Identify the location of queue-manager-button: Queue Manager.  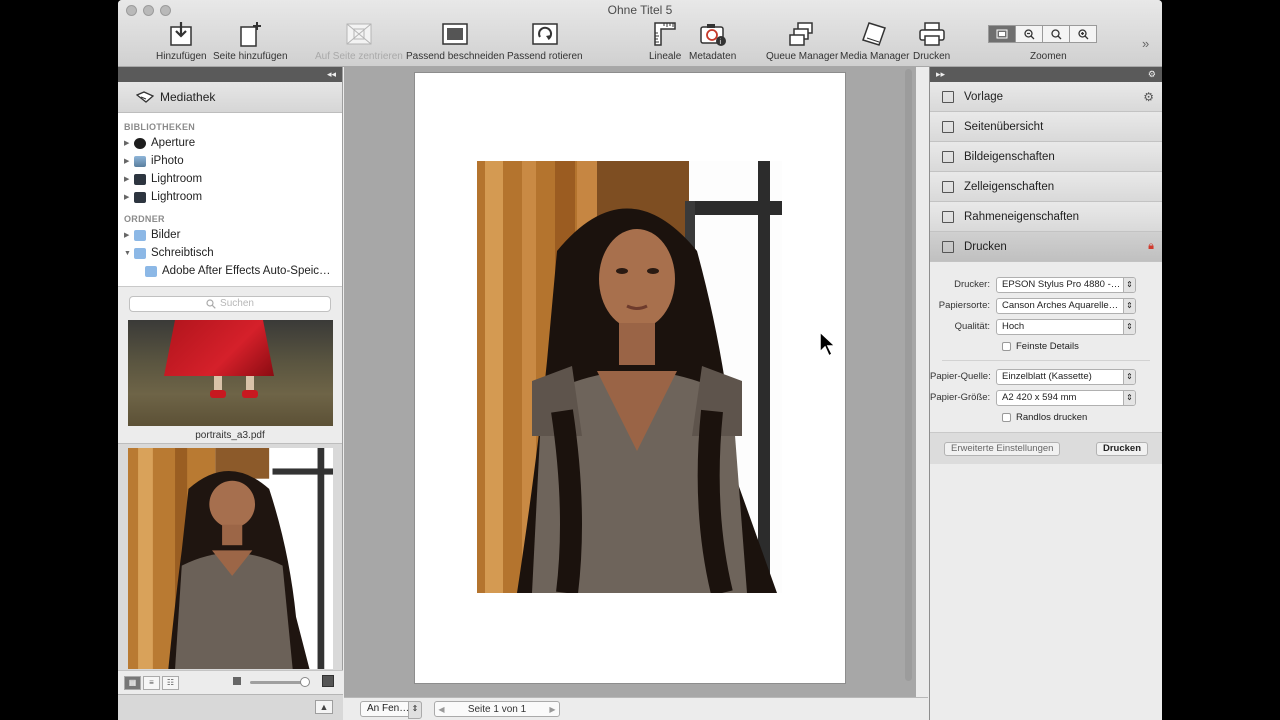
(802, 41).